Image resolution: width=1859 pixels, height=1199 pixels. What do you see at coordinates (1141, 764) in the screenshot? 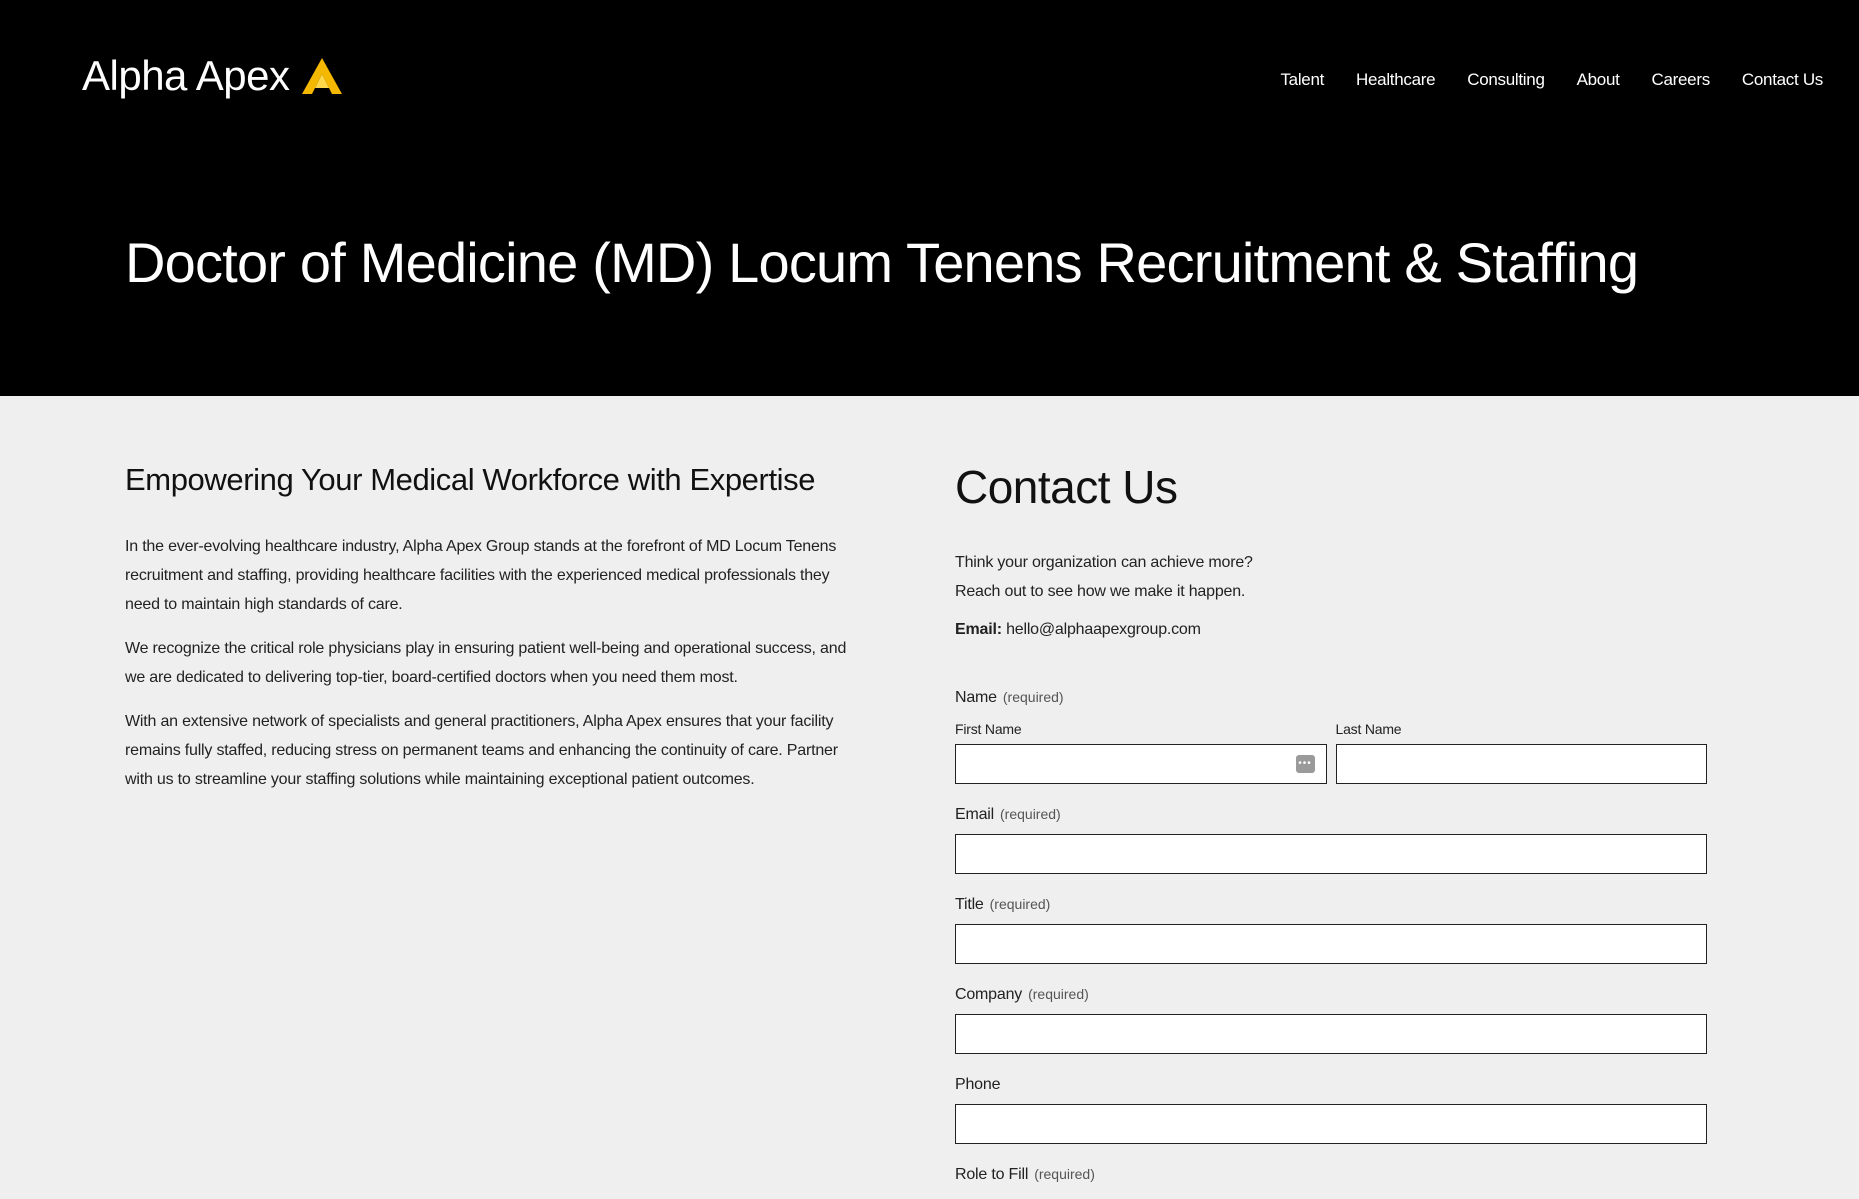
I see `first-name-input` at bounding box center [1141, 764].